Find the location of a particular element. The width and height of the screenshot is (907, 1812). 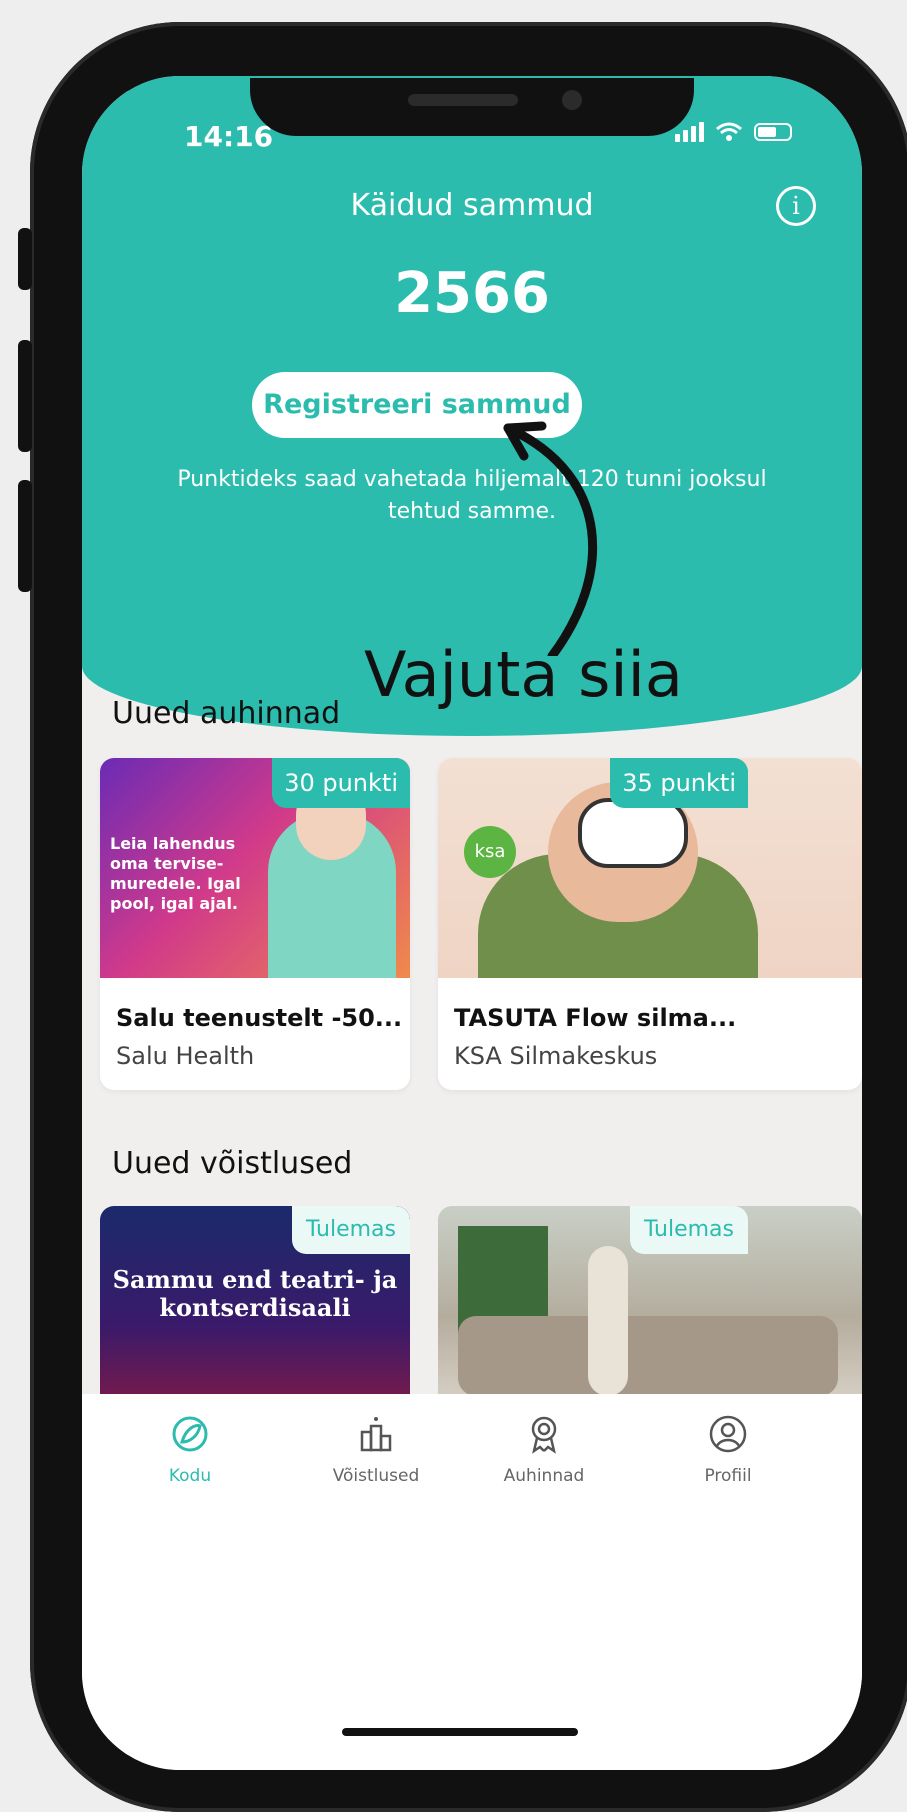

volume-up-button is located at coordinates (25, 396).